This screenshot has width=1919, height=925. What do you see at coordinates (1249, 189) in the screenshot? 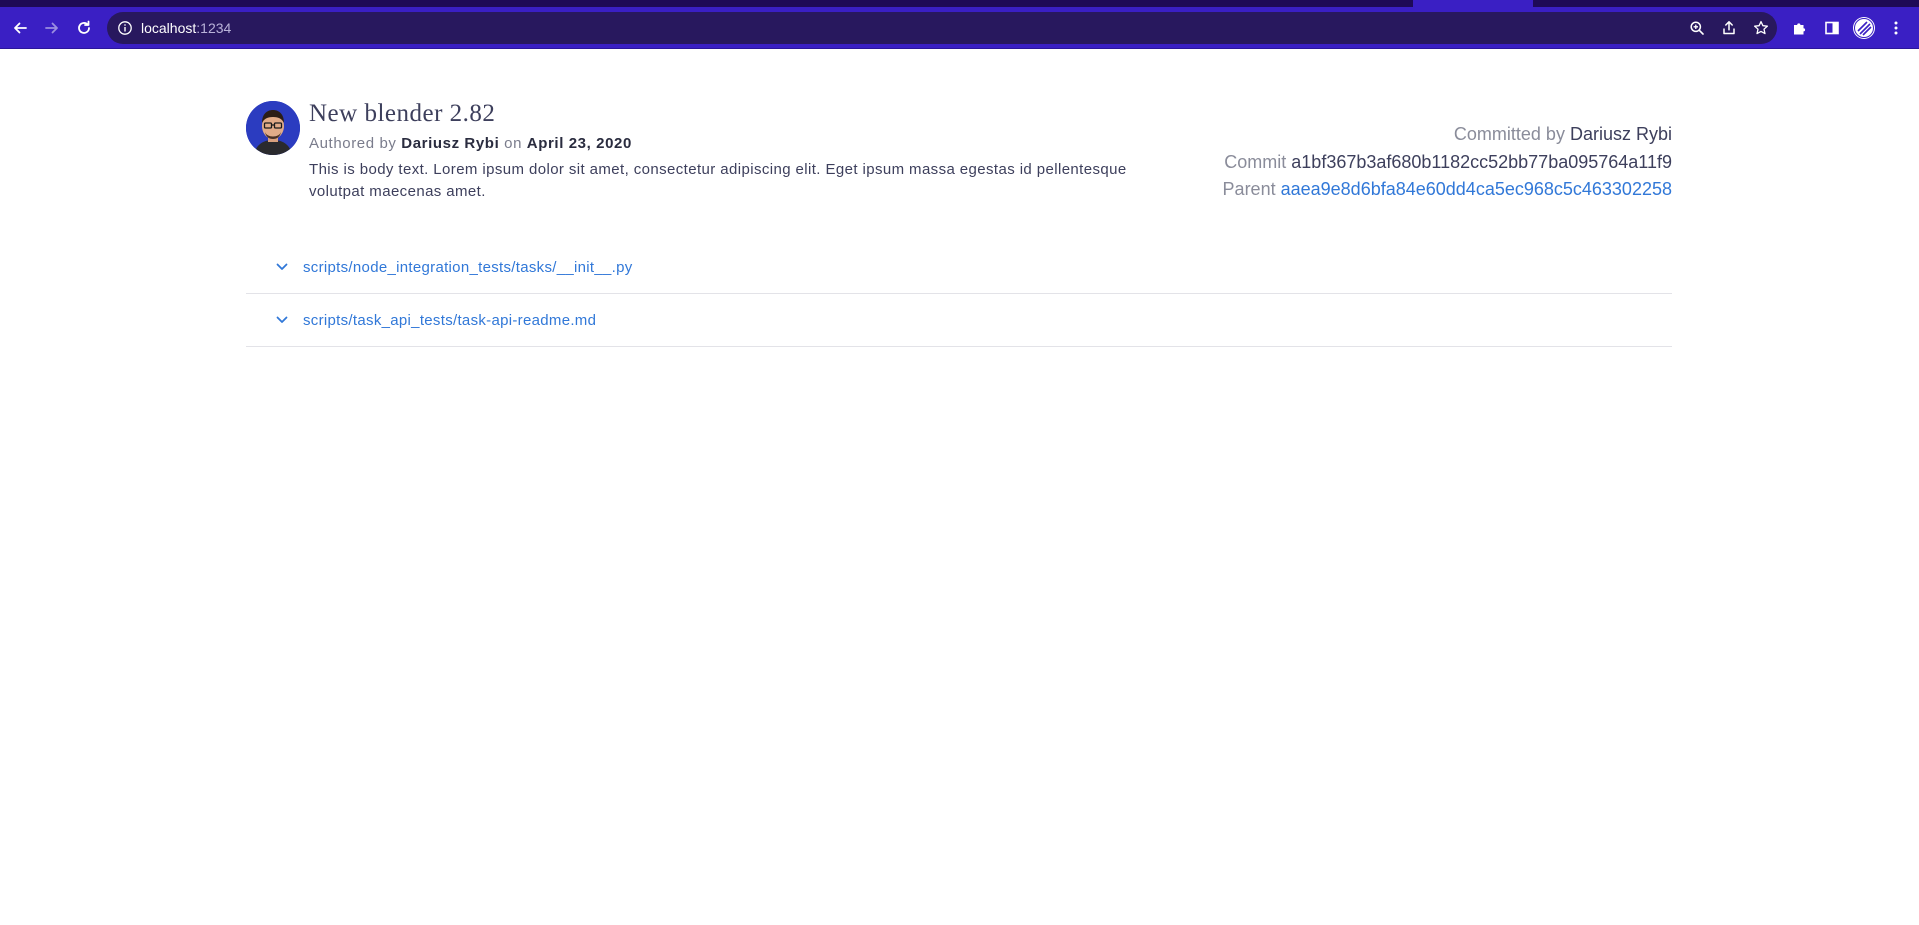
I see `parent-label: Parent` at bounding box center [1249, 189].